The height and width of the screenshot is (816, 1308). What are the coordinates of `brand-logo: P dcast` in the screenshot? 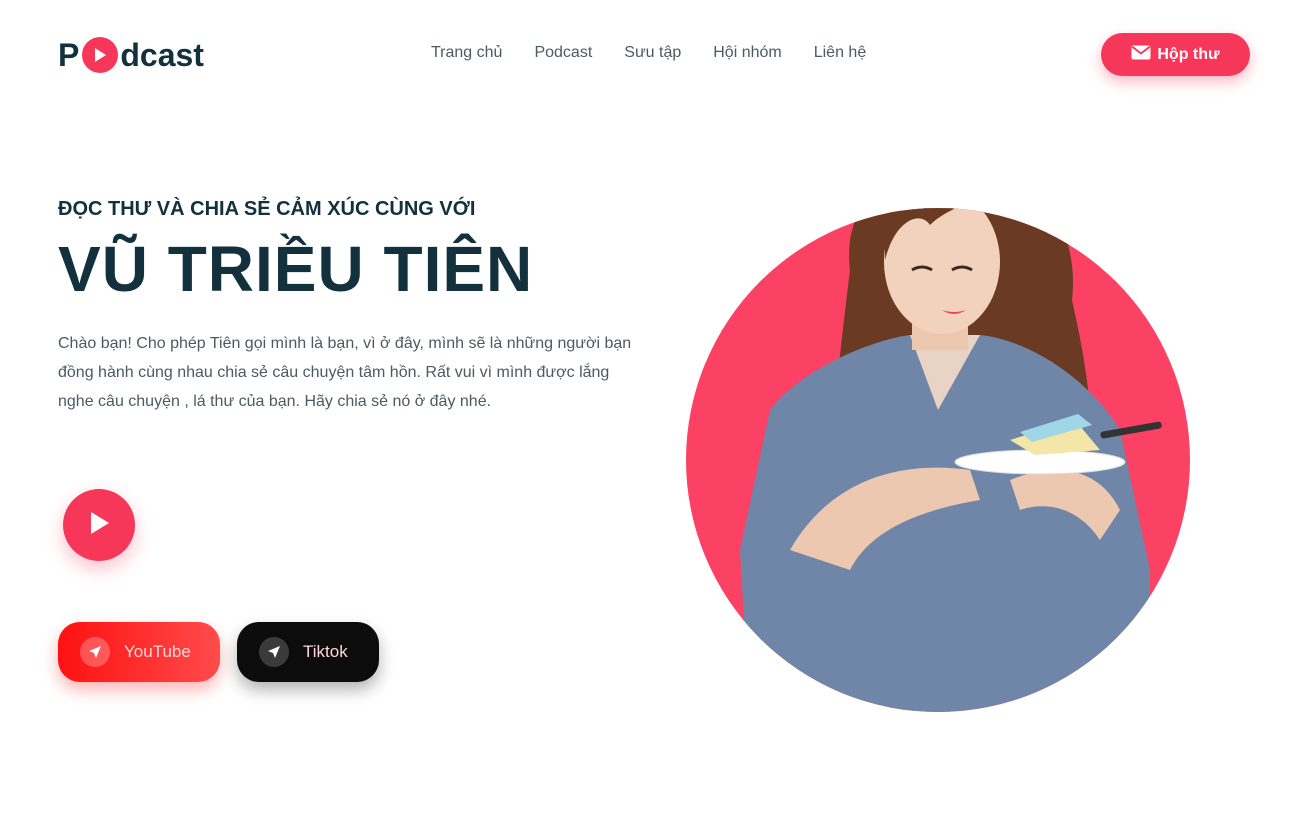 It's located at (131, 55).